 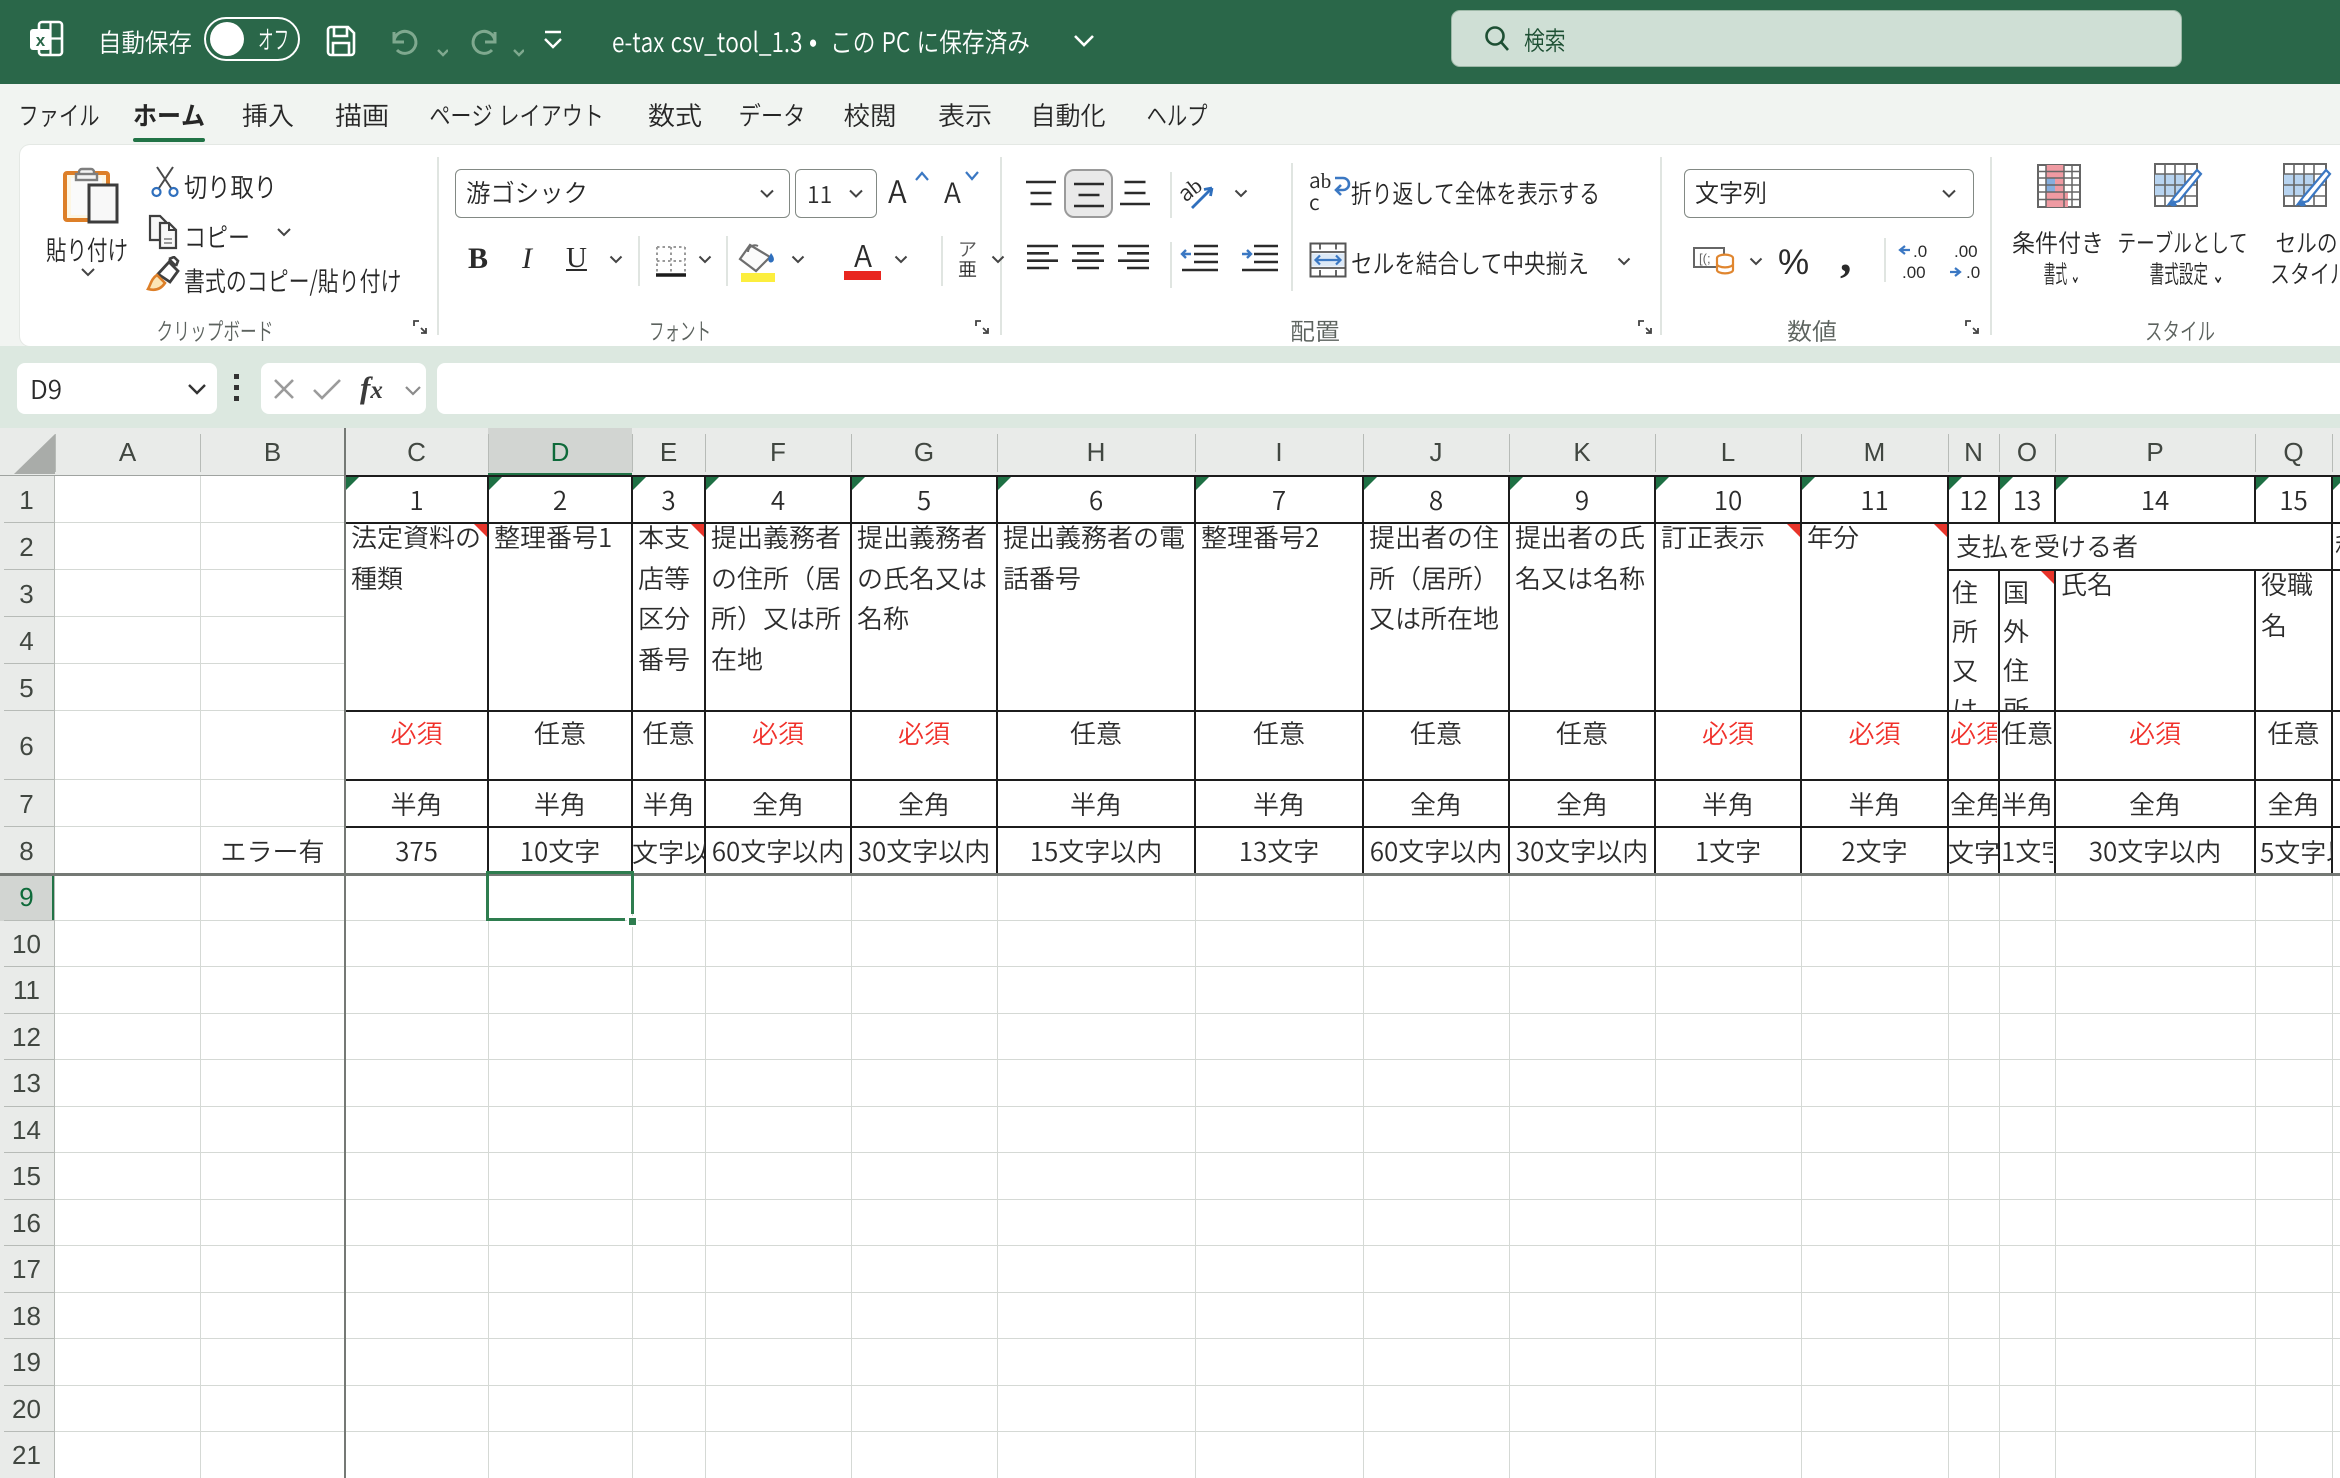 I want to click on svg-text: ab, so click(x=1194, y=190).